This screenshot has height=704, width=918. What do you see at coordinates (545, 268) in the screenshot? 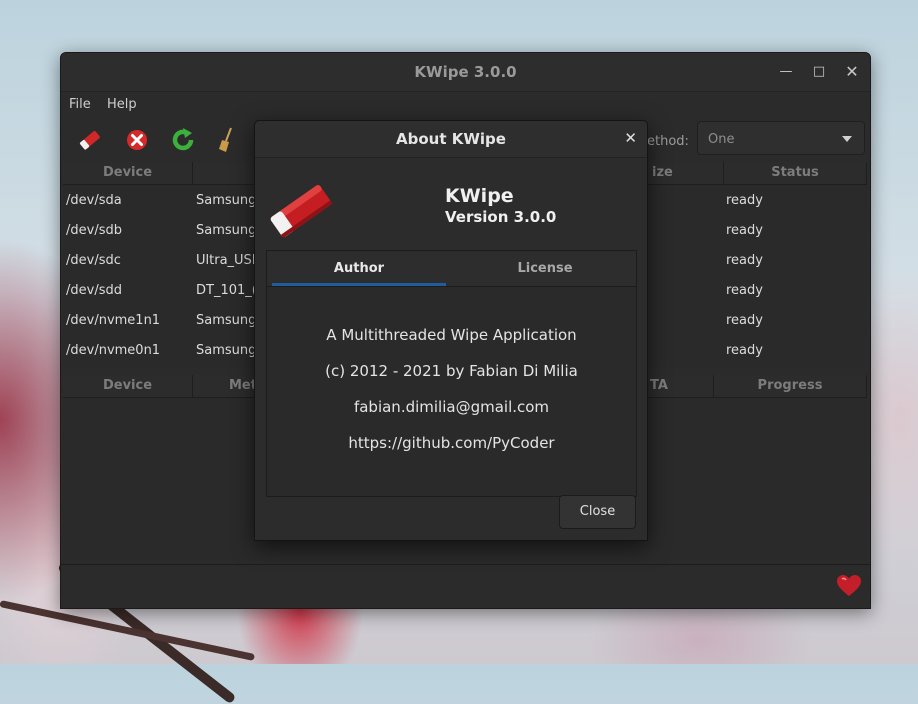
I see `tab-license: License` at bounding box center [545, 268].